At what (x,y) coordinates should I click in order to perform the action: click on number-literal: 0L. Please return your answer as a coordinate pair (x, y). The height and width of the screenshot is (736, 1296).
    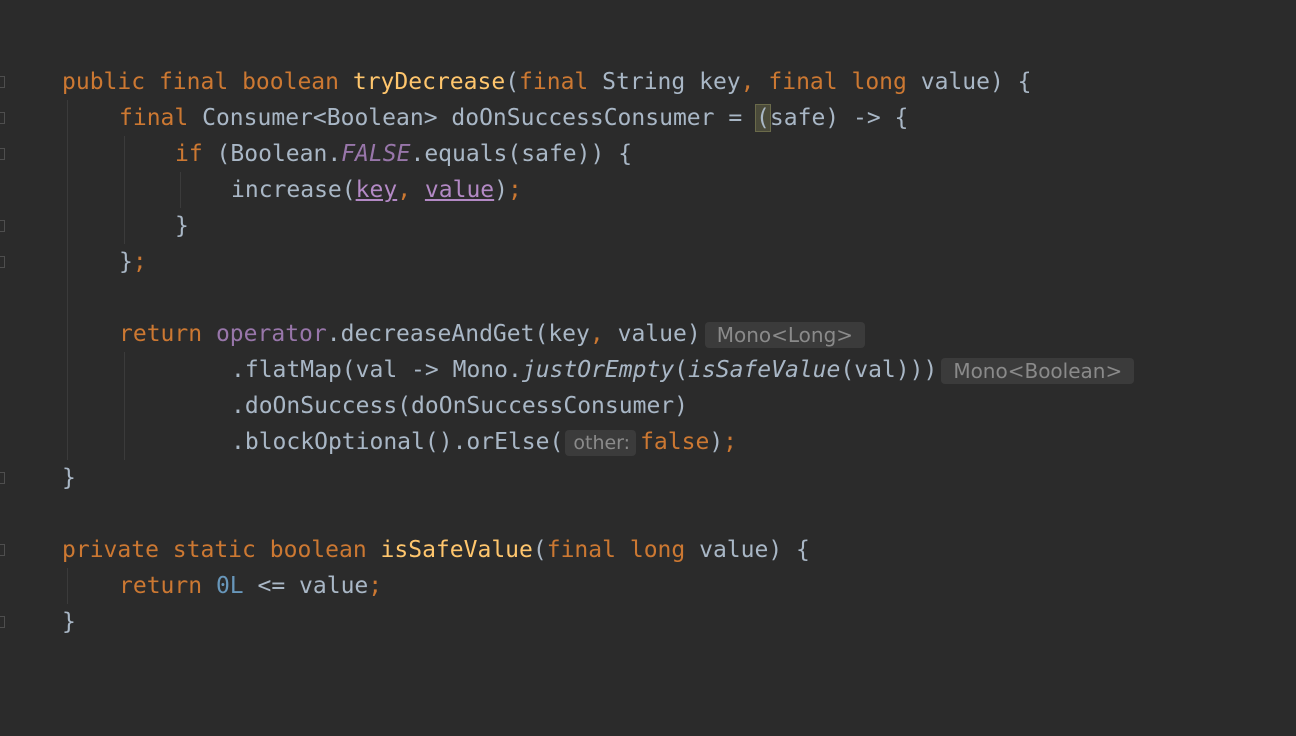
    Looking at the image, I should click on (229, 586).